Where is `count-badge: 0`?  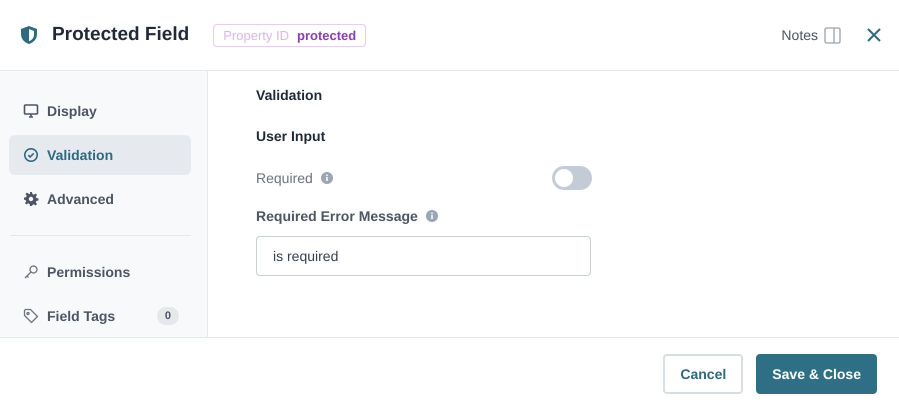
count-badge: 0 is located at coordinates (167, 316).